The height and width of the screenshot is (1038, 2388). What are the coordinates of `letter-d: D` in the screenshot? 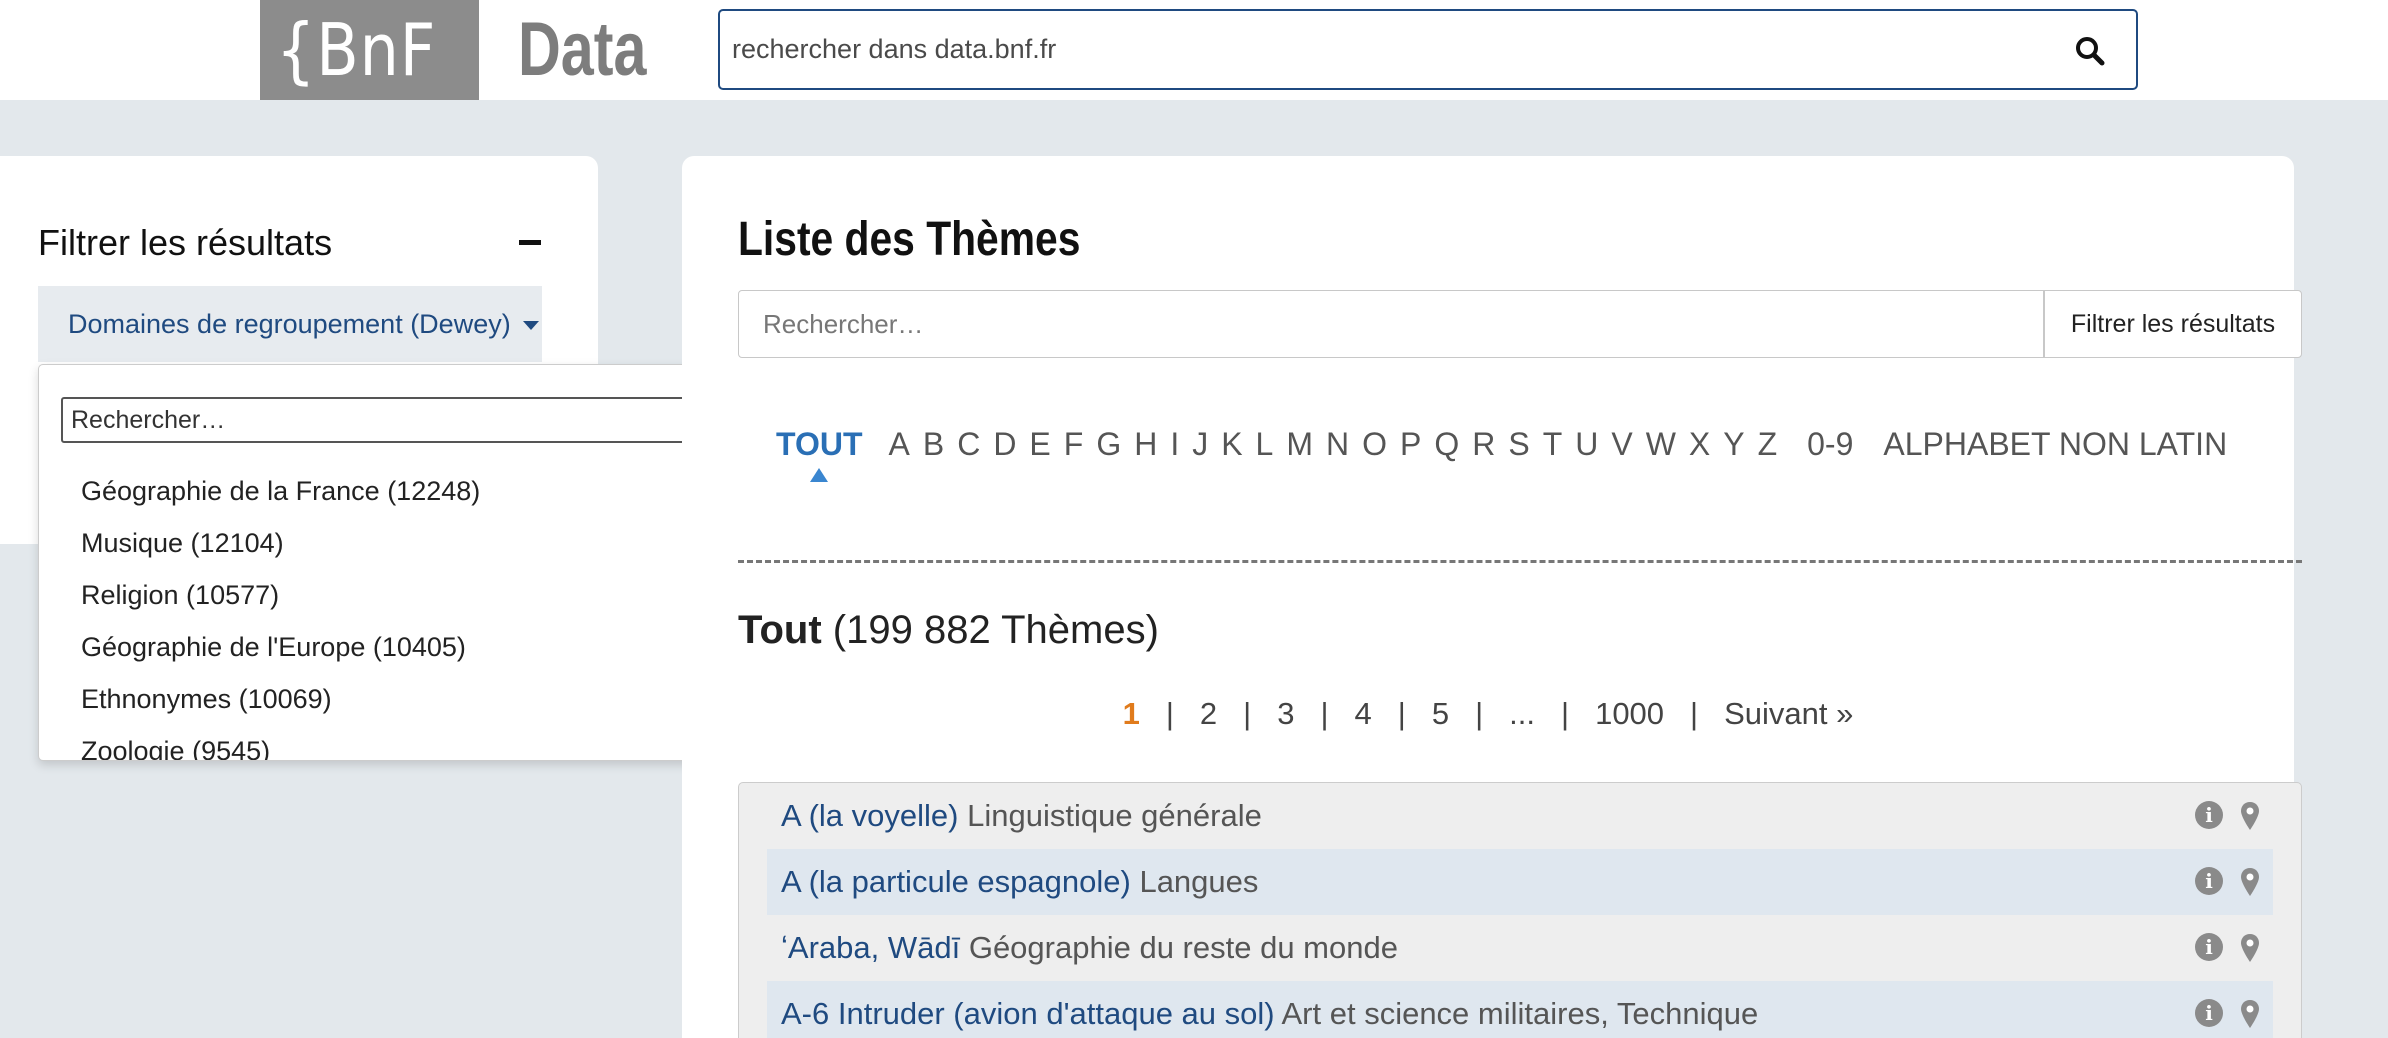 It's located at (1004, 444).